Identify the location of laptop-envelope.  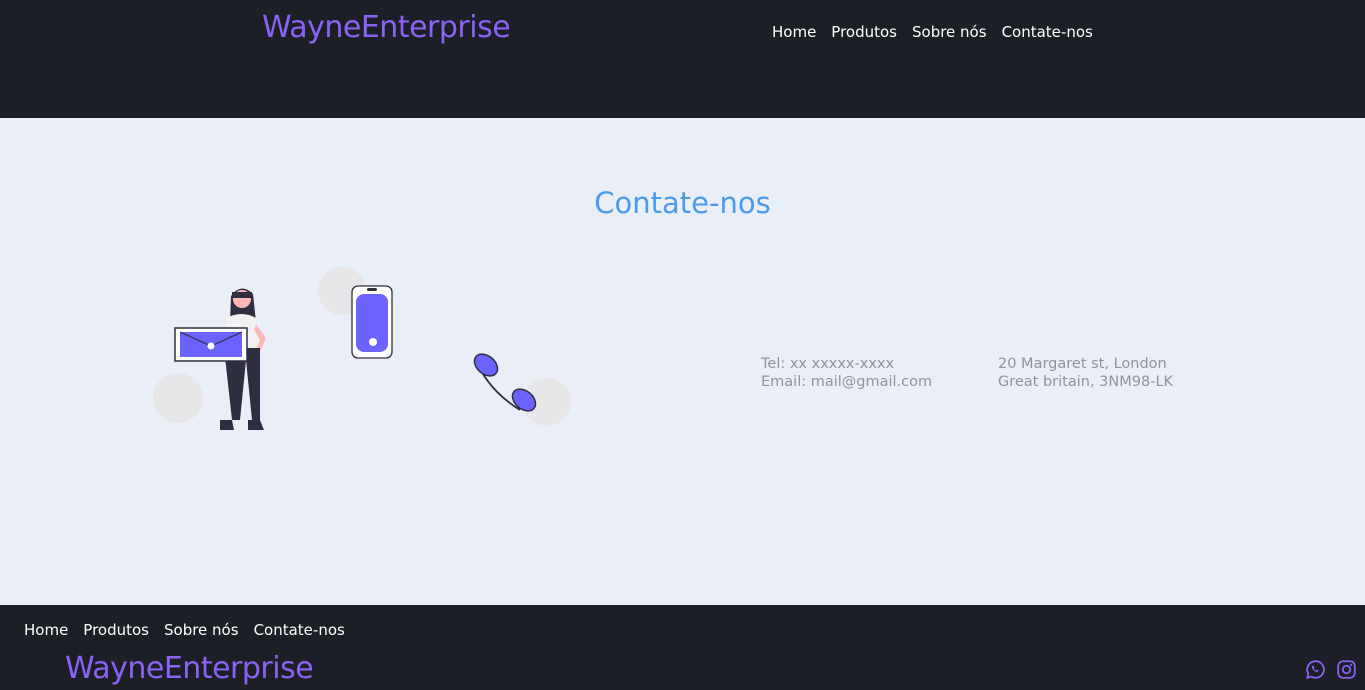
(211, 344).